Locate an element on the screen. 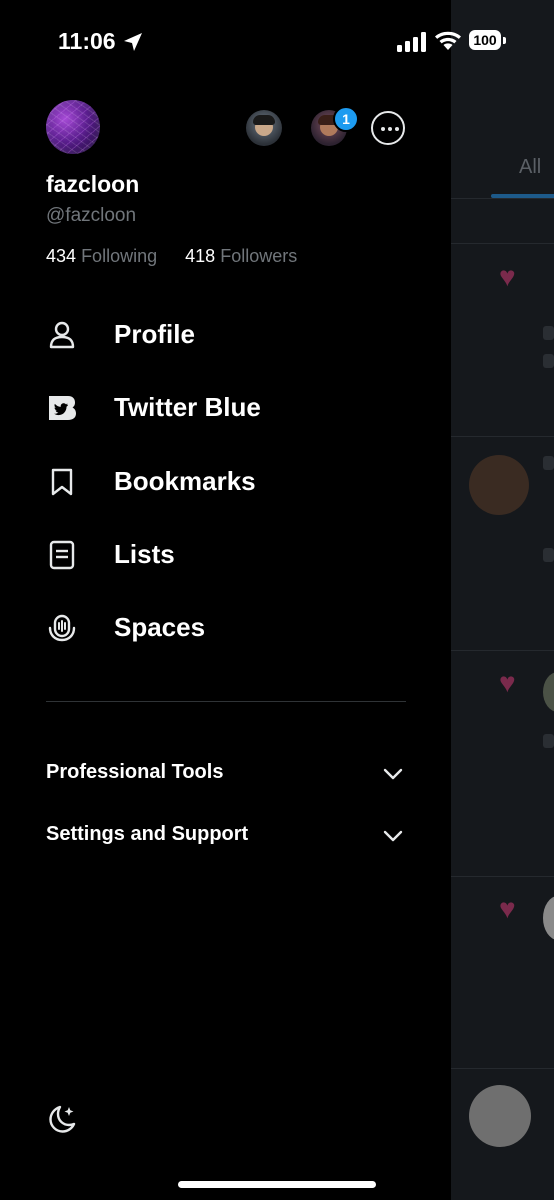 This screenshot has width=554, height=1200. switch-account-avatar is located at coordinates (264, 128).